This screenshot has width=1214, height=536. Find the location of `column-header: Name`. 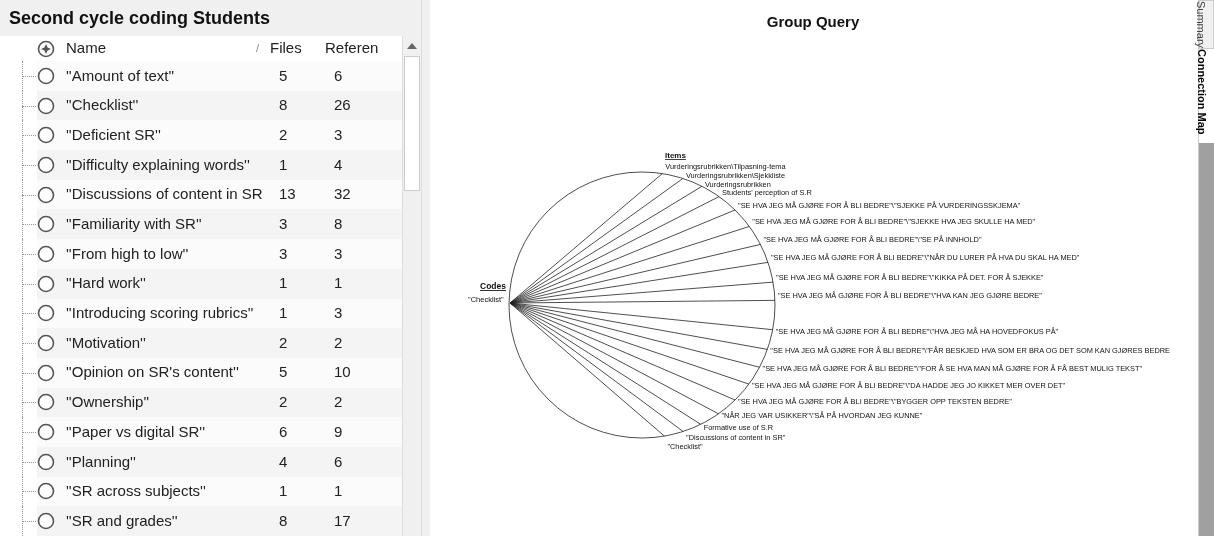

column-header: Name is located at coordinates (161, 48).